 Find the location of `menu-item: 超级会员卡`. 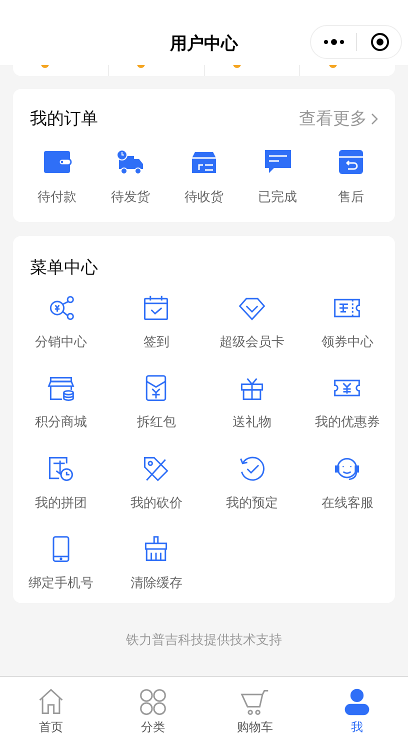

menu-item: 超级会员卡 is located at coordinates (252, 321).